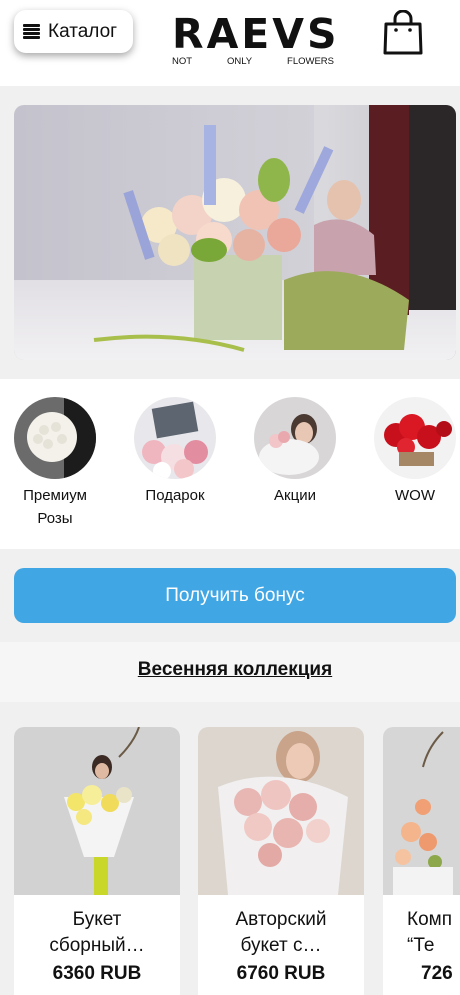 This screenshot has width=460, height=995. What do you see at coordinates (55, 507) in the screenshot?
I see `category-label: Премиум Розы` at bounding box center [55, 507].